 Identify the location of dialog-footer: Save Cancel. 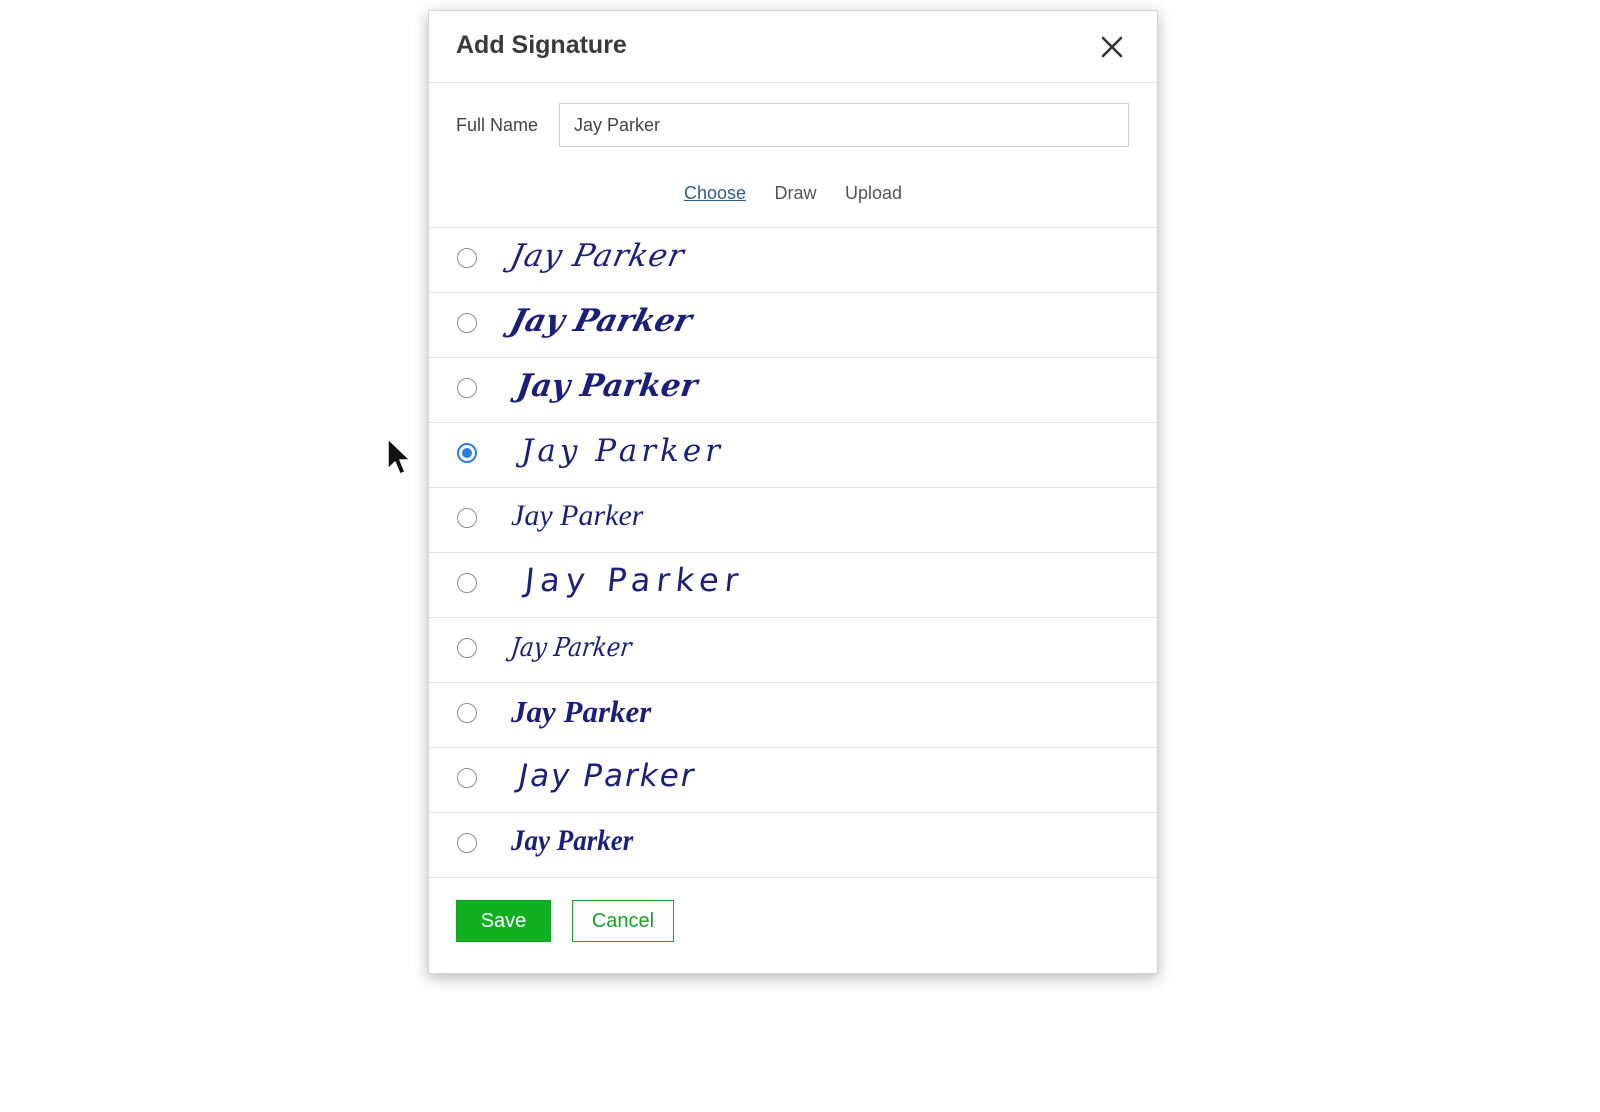
(565, 921).